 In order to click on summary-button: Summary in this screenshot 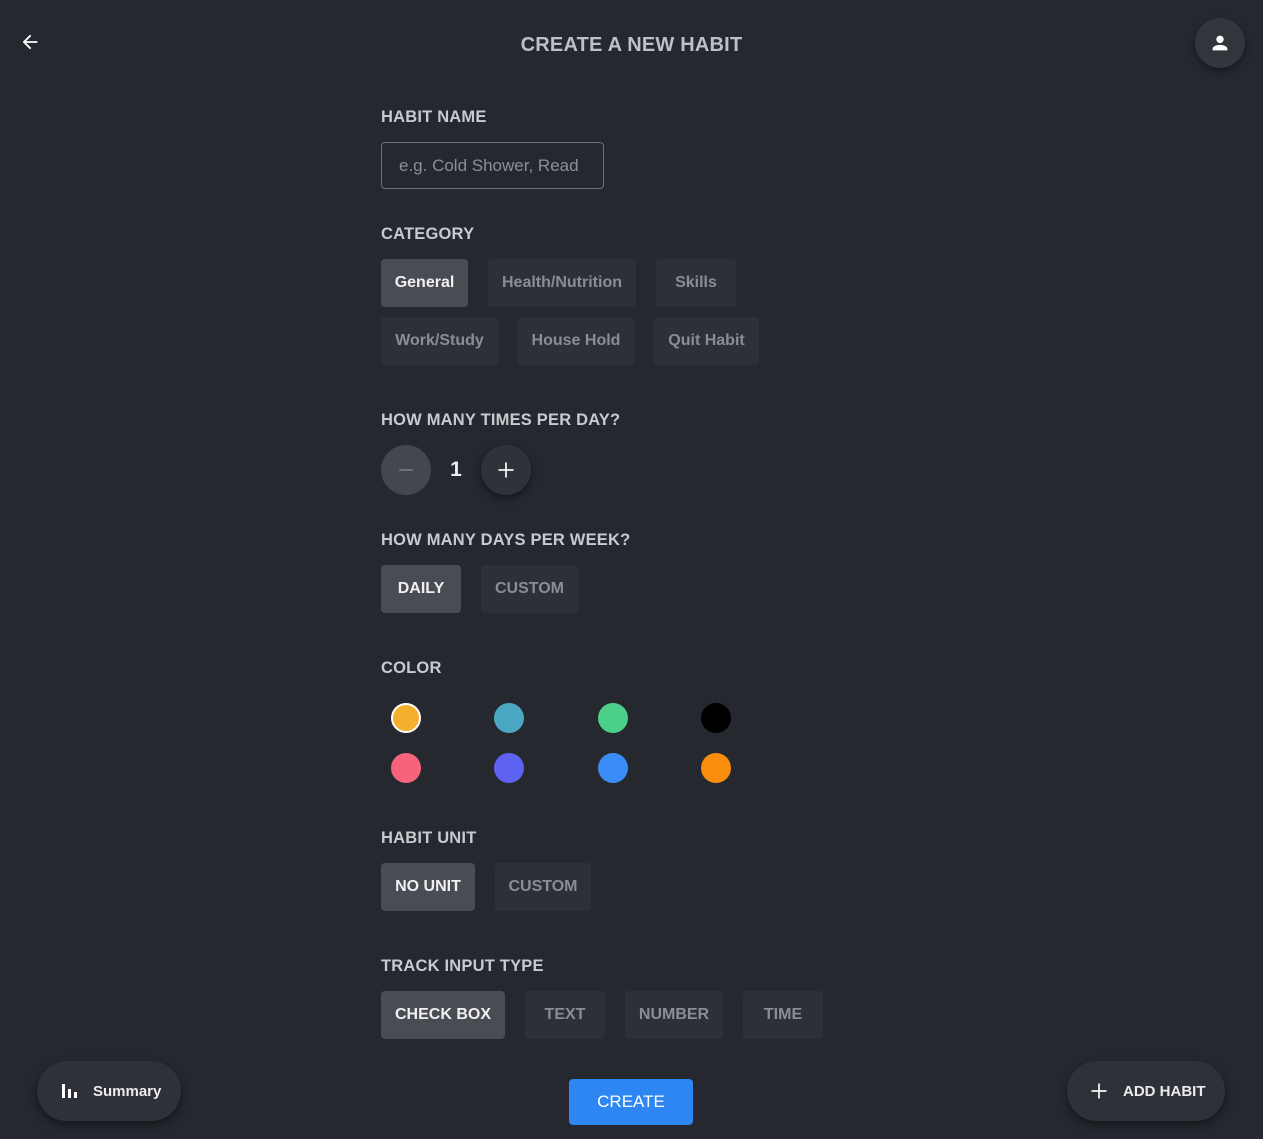, I will do `click(109, 1091)`.